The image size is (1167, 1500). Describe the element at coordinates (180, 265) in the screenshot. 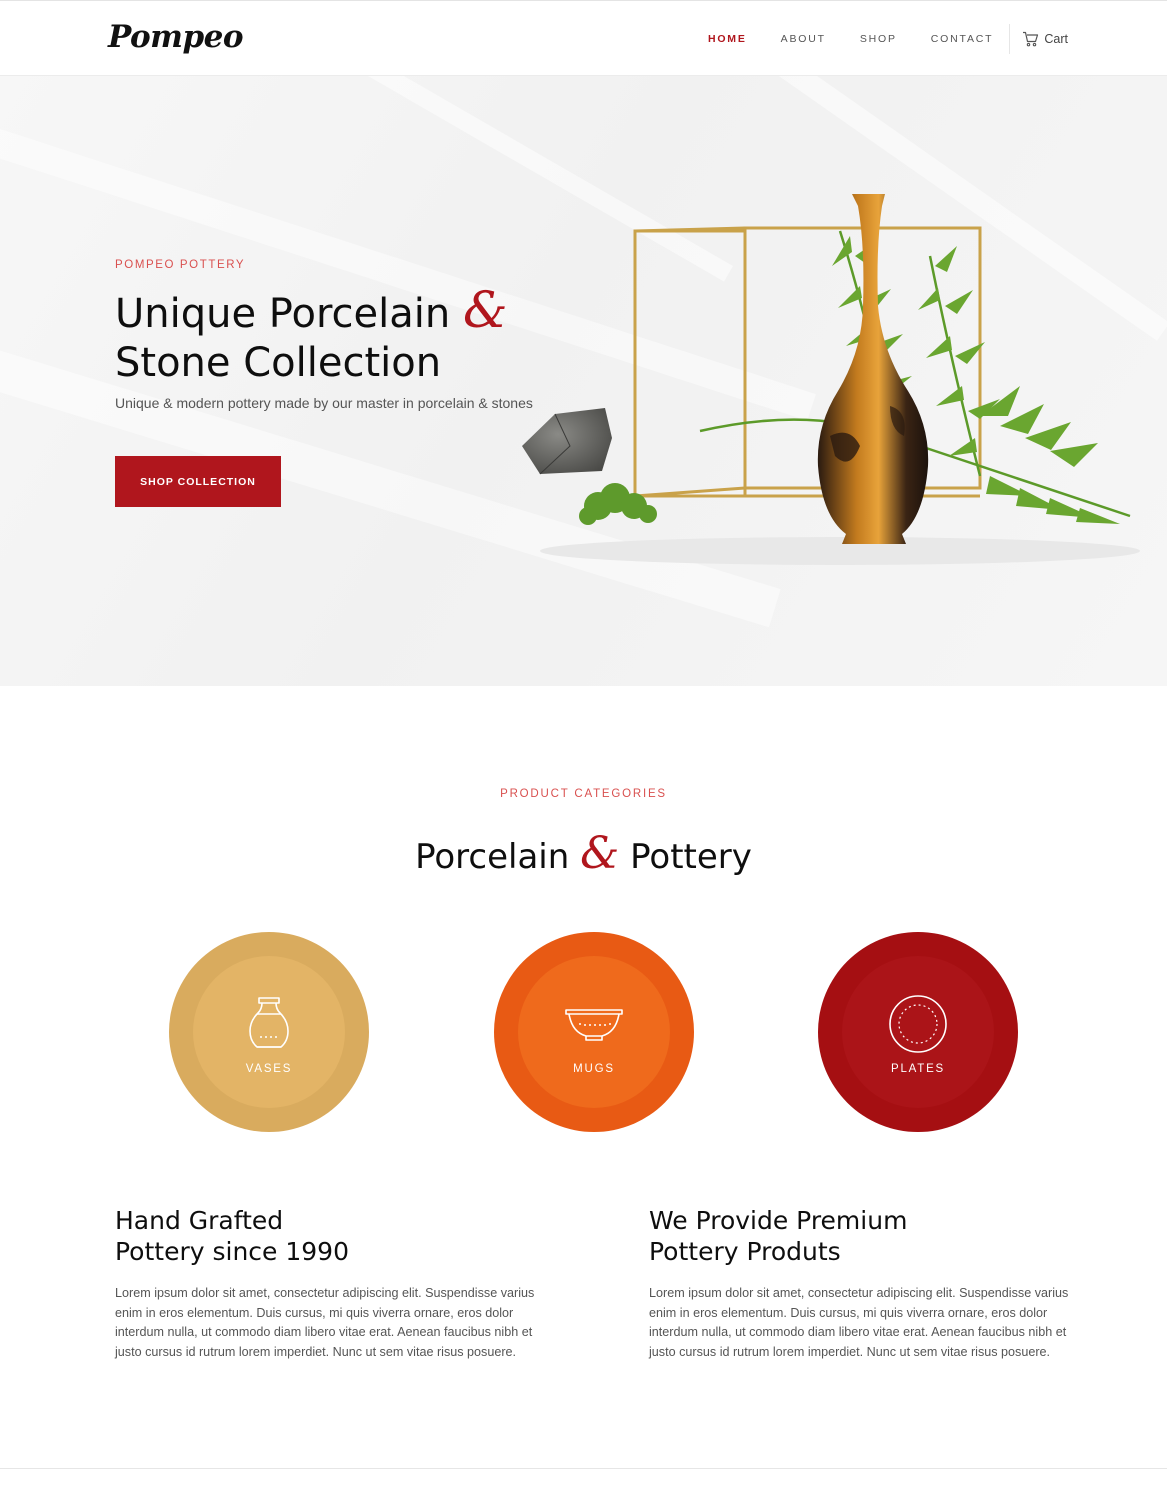

I see `hero-eyebrow: POMPEO POTTERY` at that location.